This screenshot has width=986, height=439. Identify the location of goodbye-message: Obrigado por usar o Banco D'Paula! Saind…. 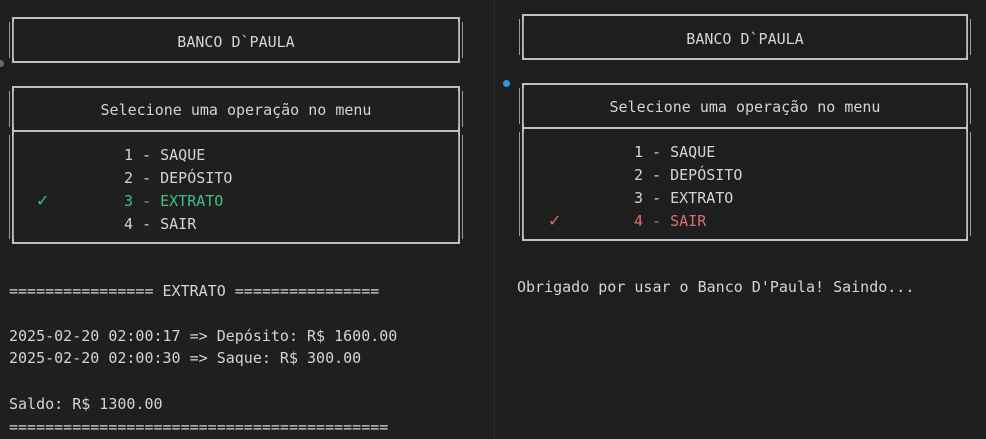
(716, 287).